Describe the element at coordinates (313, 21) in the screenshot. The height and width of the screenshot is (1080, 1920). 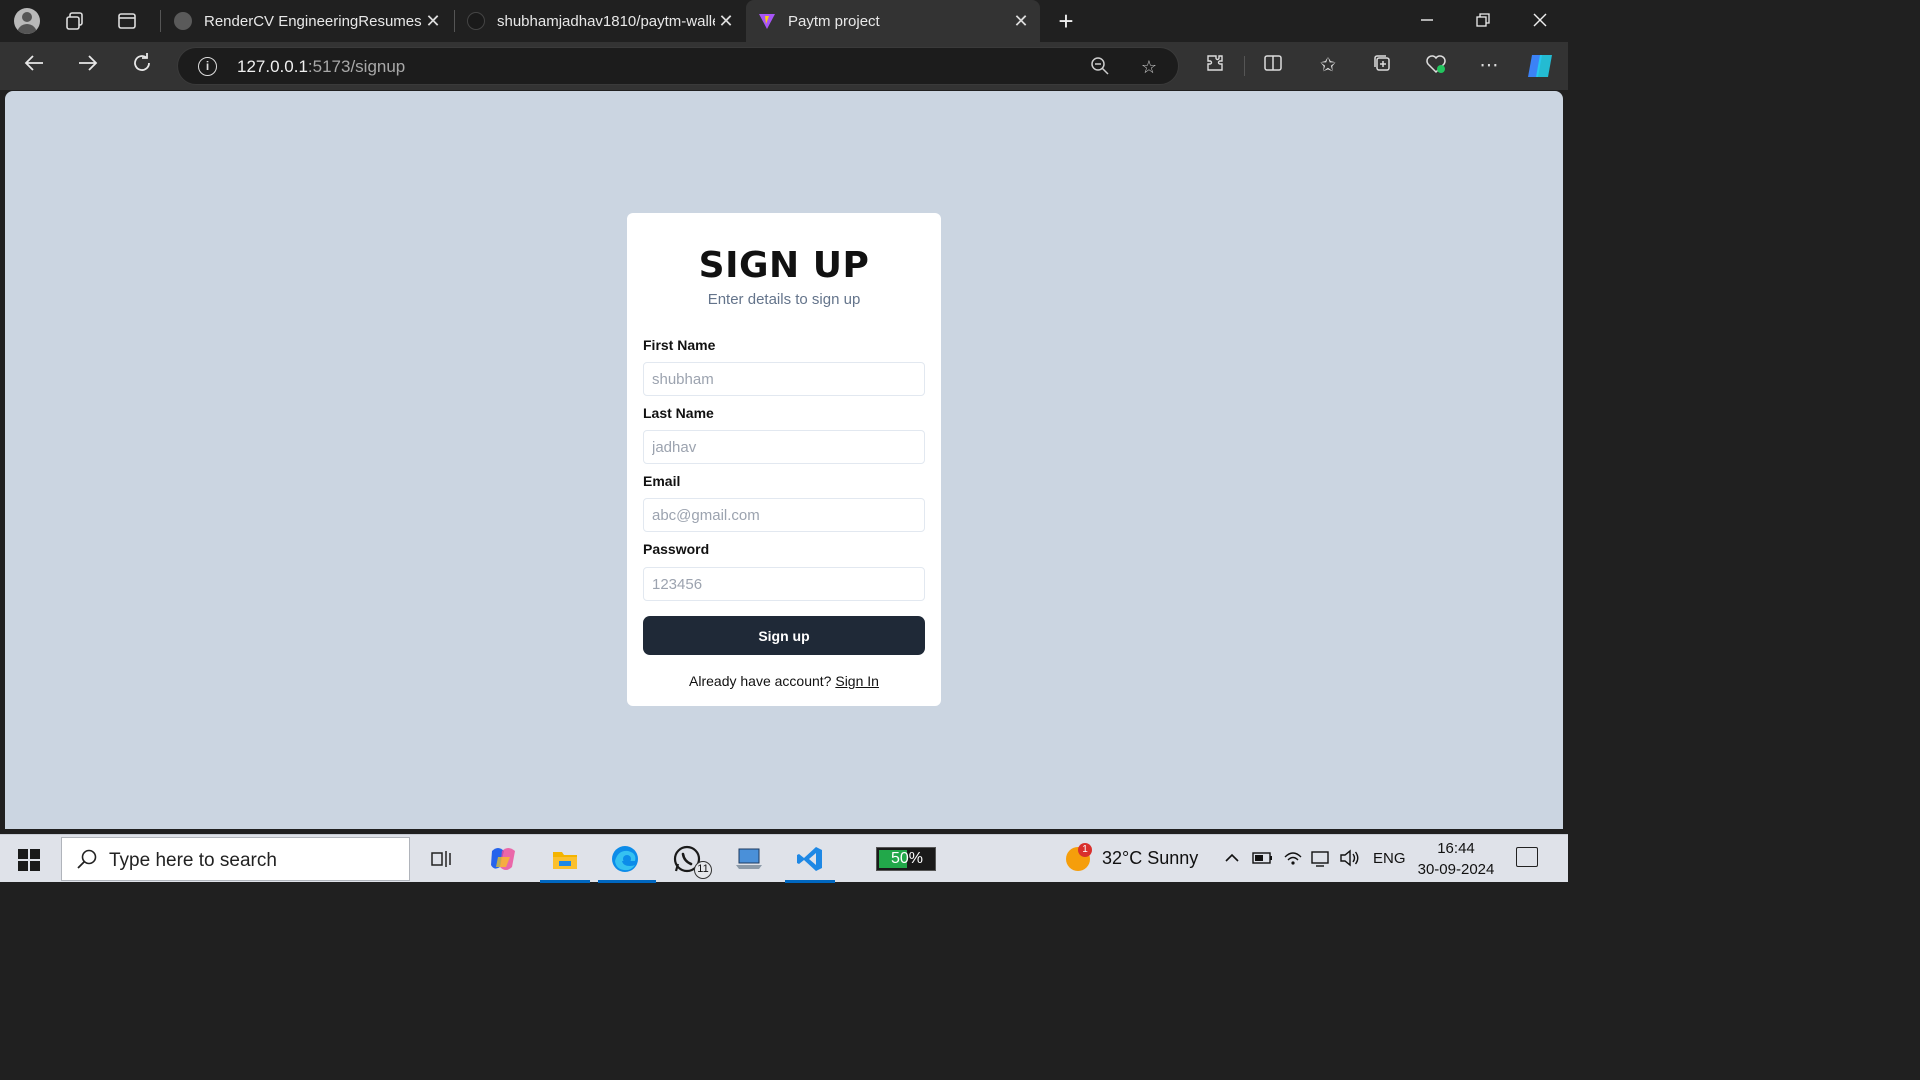
I see `tab-title: RenderCV EngineeringResumes Th` at that location.